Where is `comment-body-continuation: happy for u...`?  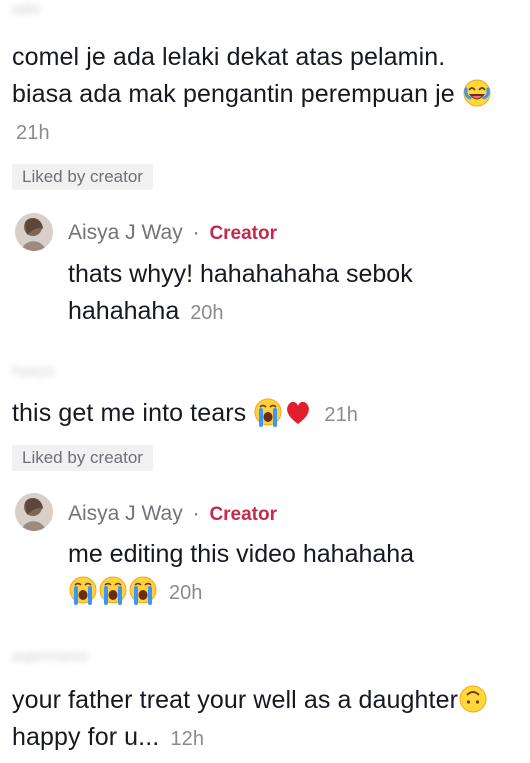
comment-body-continuation: happy for u... is located at coordinates (86, 737).